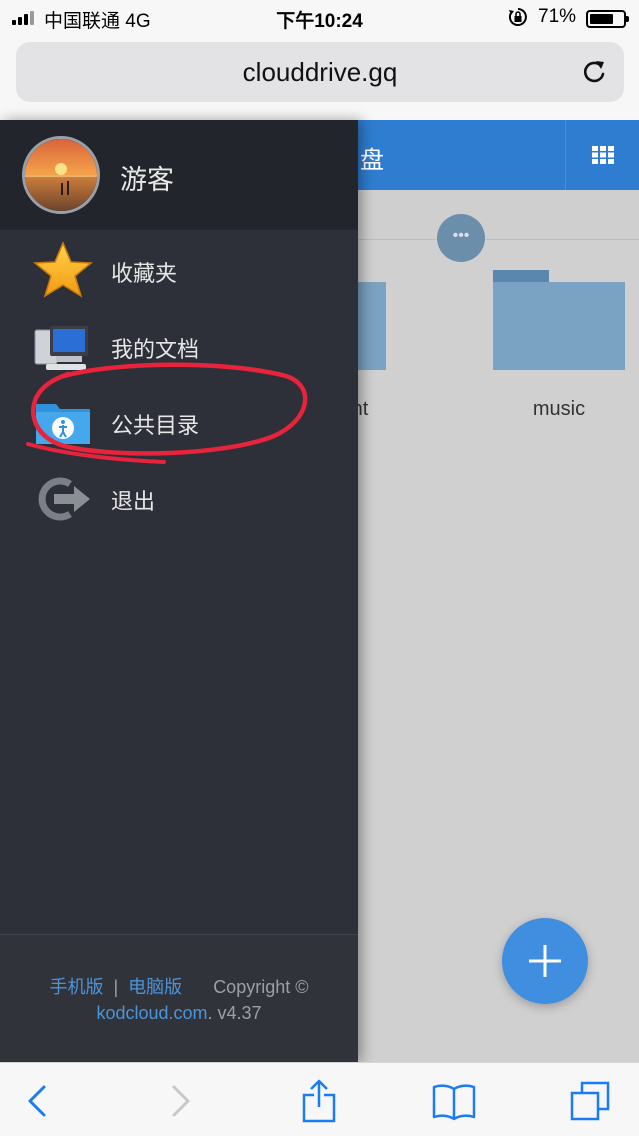  I want to click on back-icon, so click(38, 1101).